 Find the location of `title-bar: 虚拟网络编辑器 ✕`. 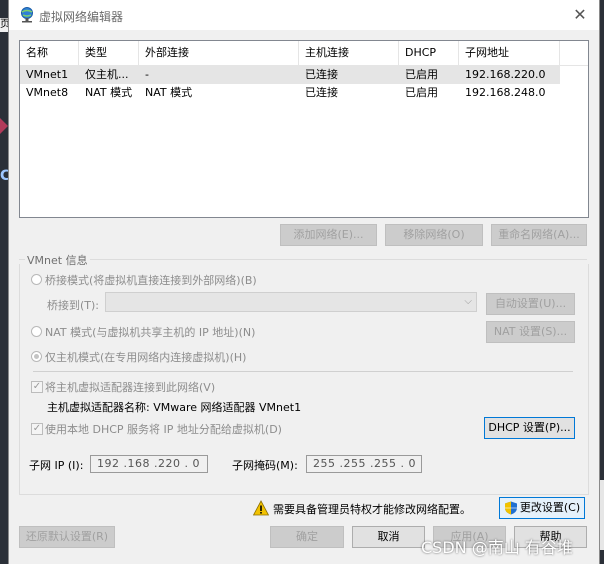

title-bar: 虚拟网络编辑器 ✕ is located at coordinates (304, 15).